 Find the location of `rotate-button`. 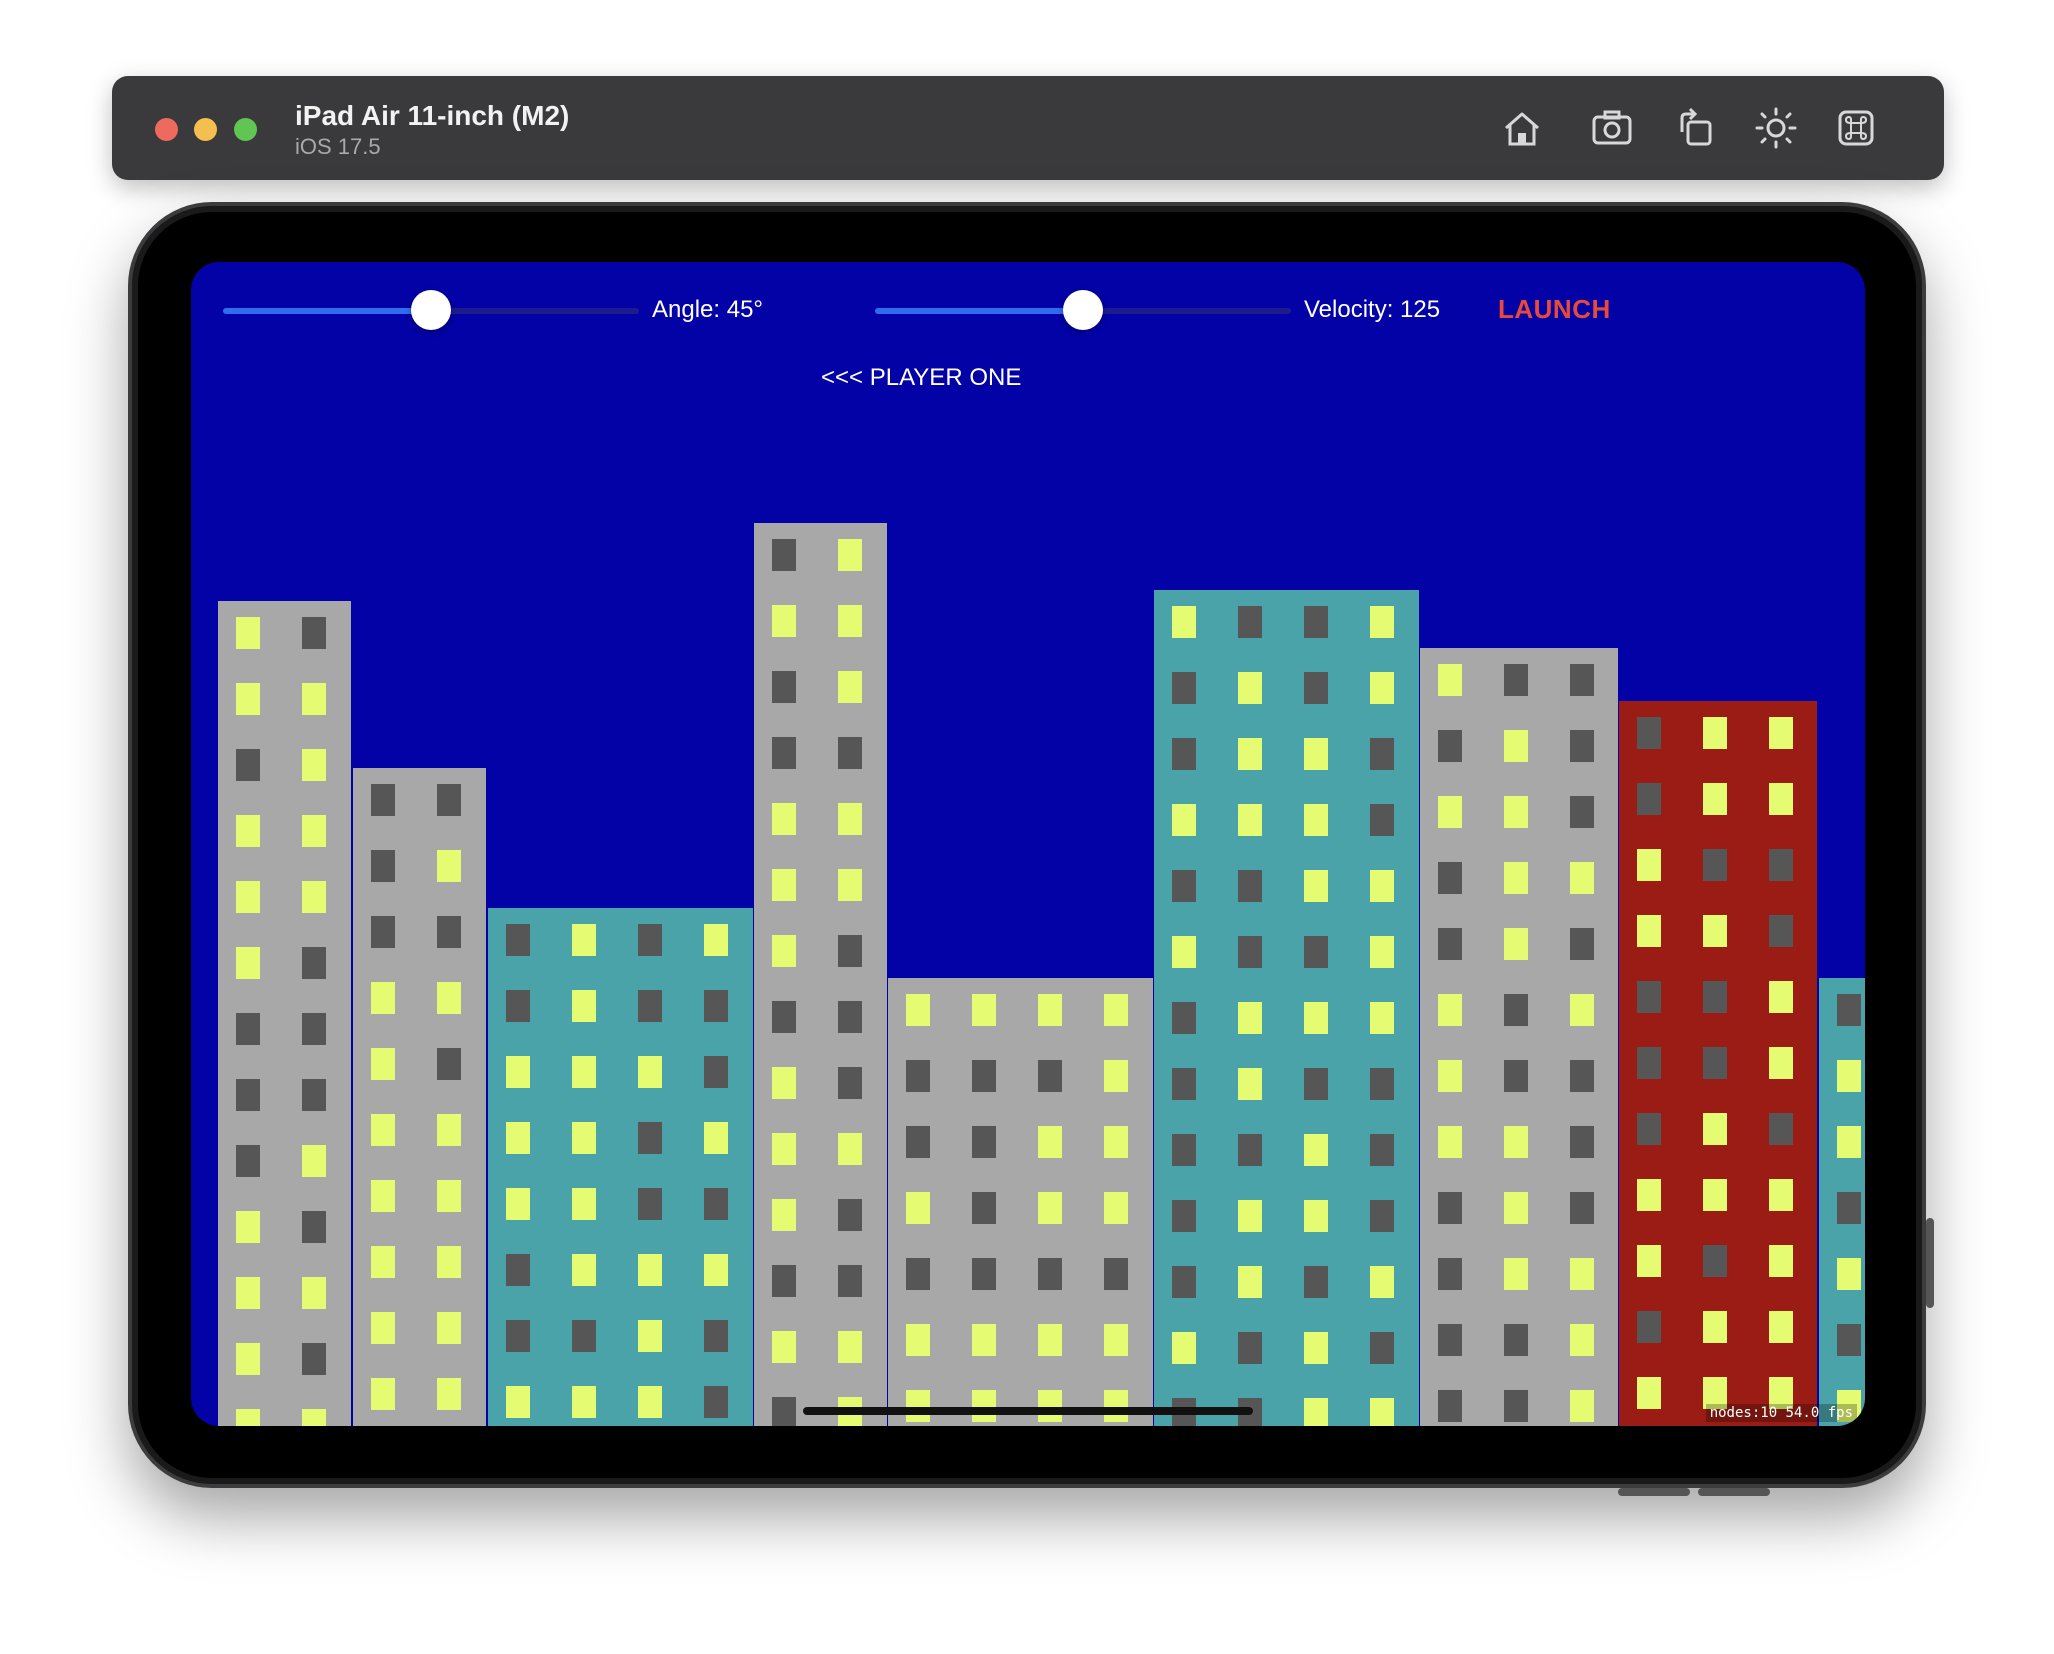

rotate-button is located at coordinates (1696, 128).